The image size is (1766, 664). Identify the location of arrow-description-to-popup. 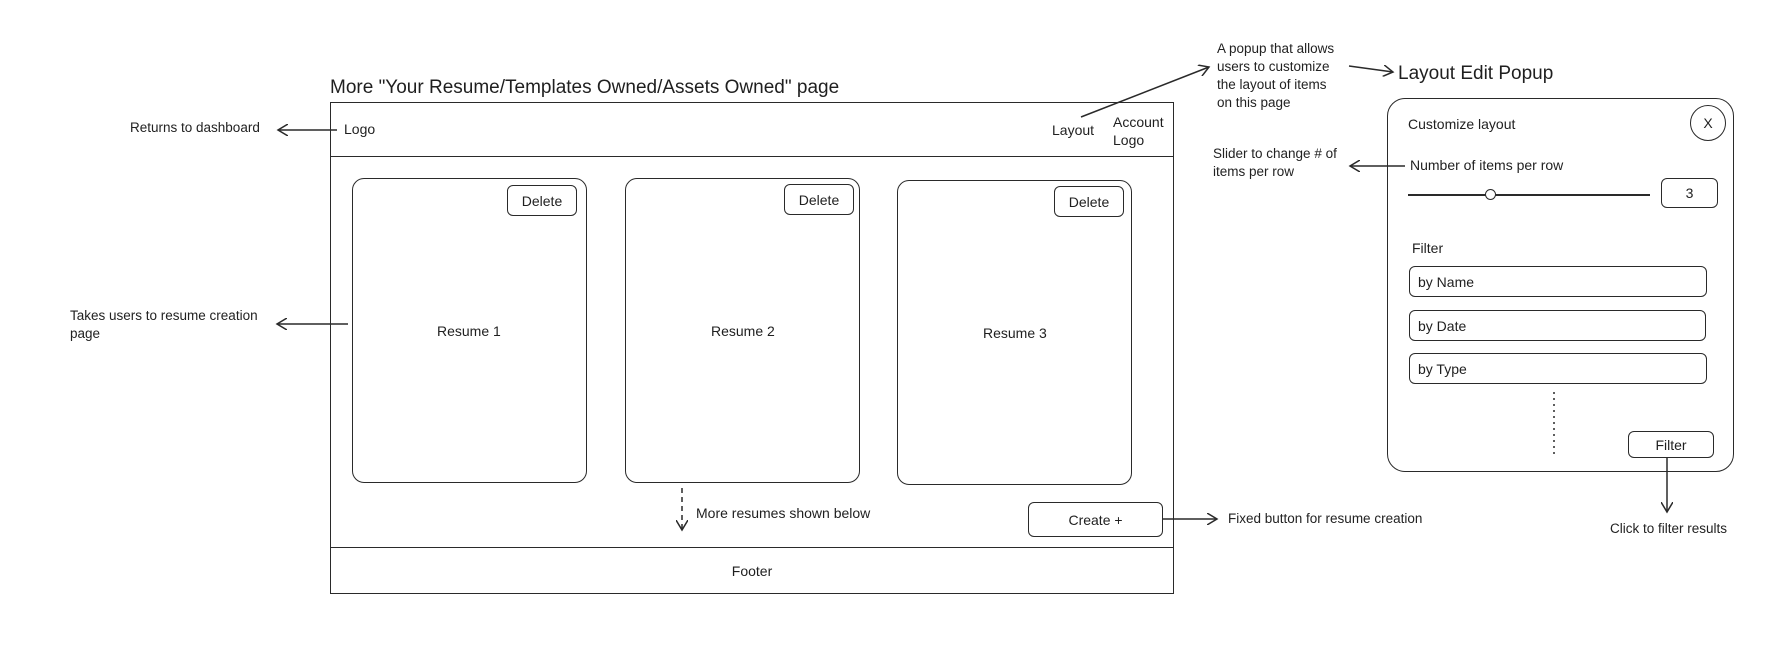
(1370, 69).